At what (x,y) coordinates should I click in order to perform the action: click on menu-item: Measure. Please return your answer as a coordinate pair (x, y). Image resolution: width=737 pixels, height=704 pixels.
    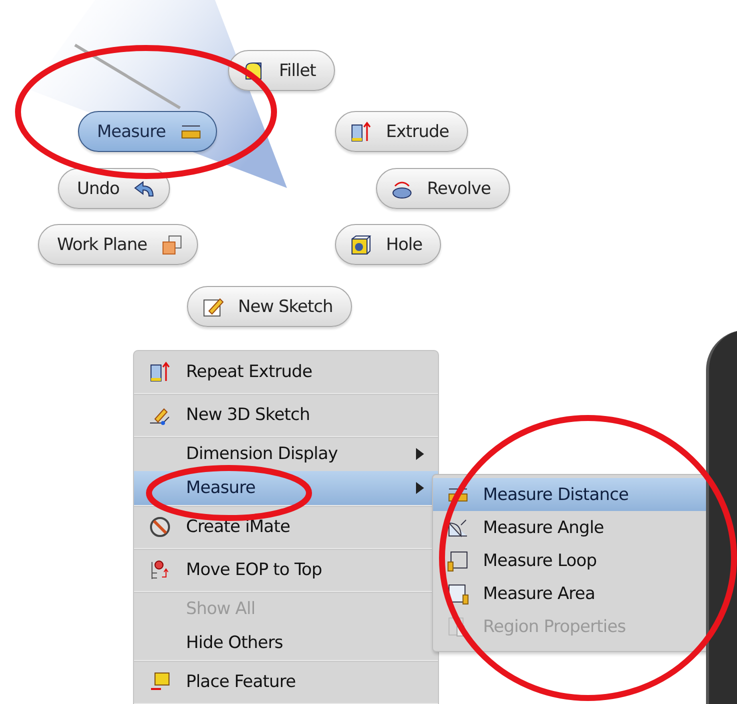
    Looking at the image, I should click on (286, 488).